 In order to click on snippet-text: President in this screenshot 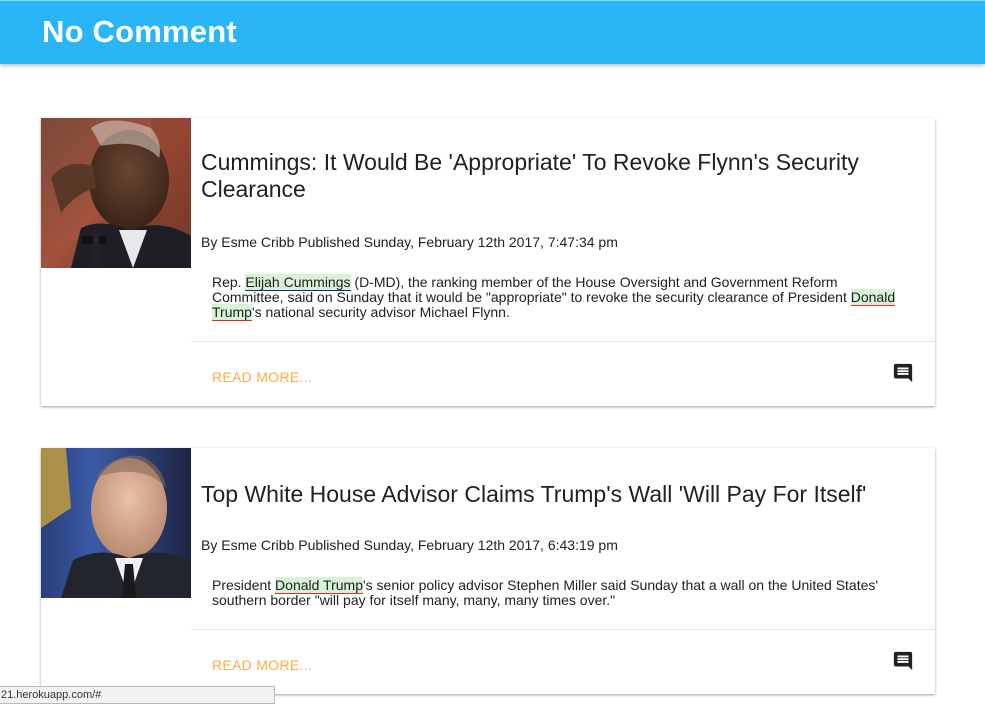, I will do `click(244, 585)`.